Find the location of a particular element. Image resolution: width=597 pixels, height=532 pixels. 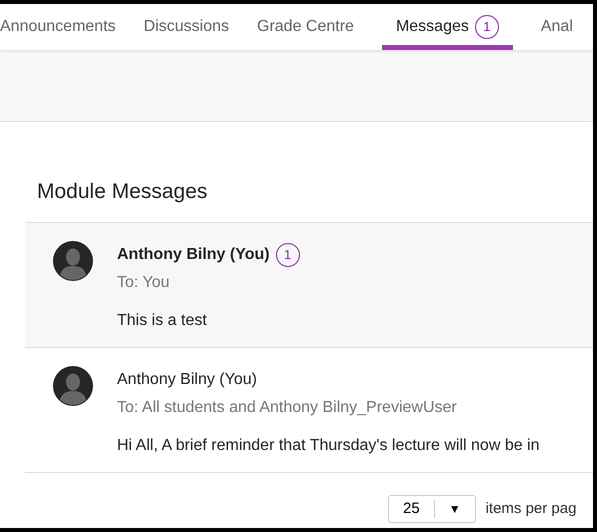

tab: Discussions is located at coordinates (186, 27).